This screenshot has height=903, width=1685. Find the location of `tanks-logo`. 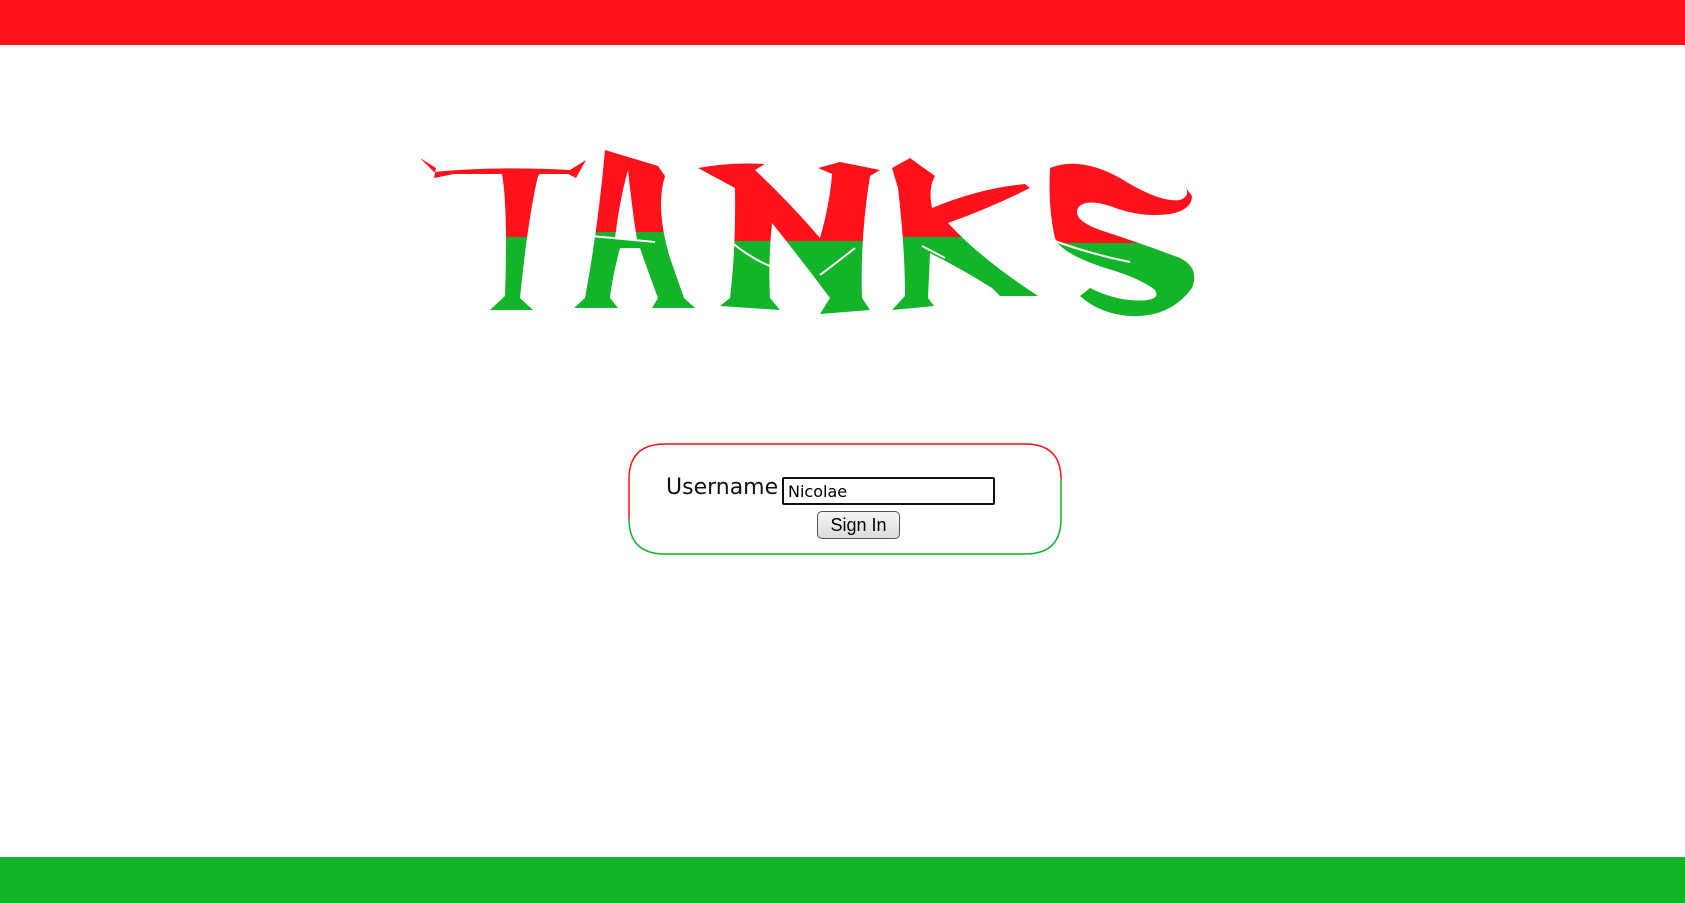

tanks-logo is located at coordinates (807, 233).